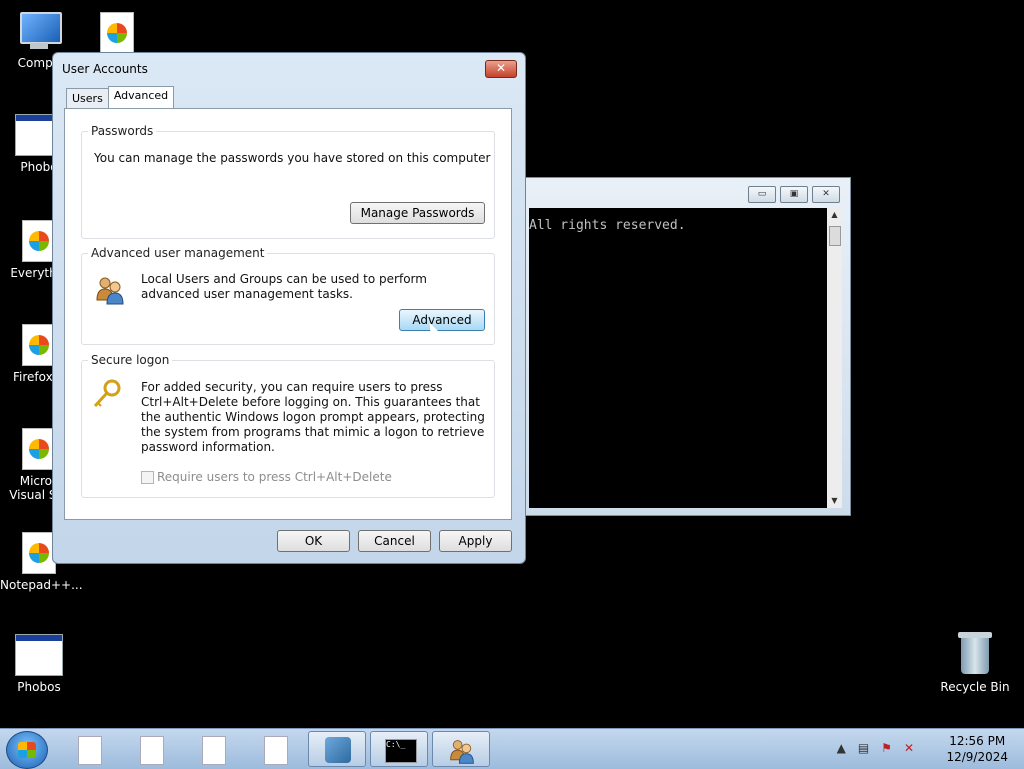  I want to click on network-icon: ▤, so click(863, 748).